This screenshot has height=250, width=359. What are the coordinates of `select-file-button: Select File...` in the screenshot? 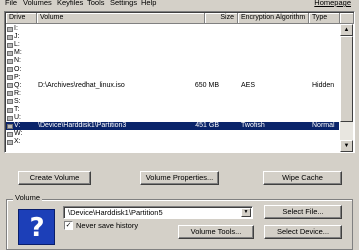 It's located at (303, 212).